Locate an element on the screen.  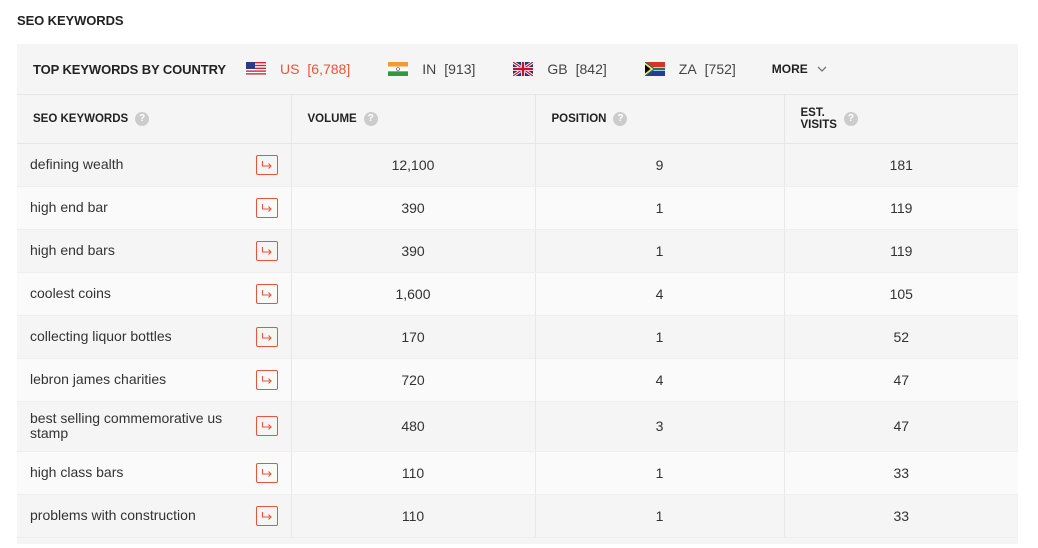
volume-cell: 170 is located at coordinates (413, 337).